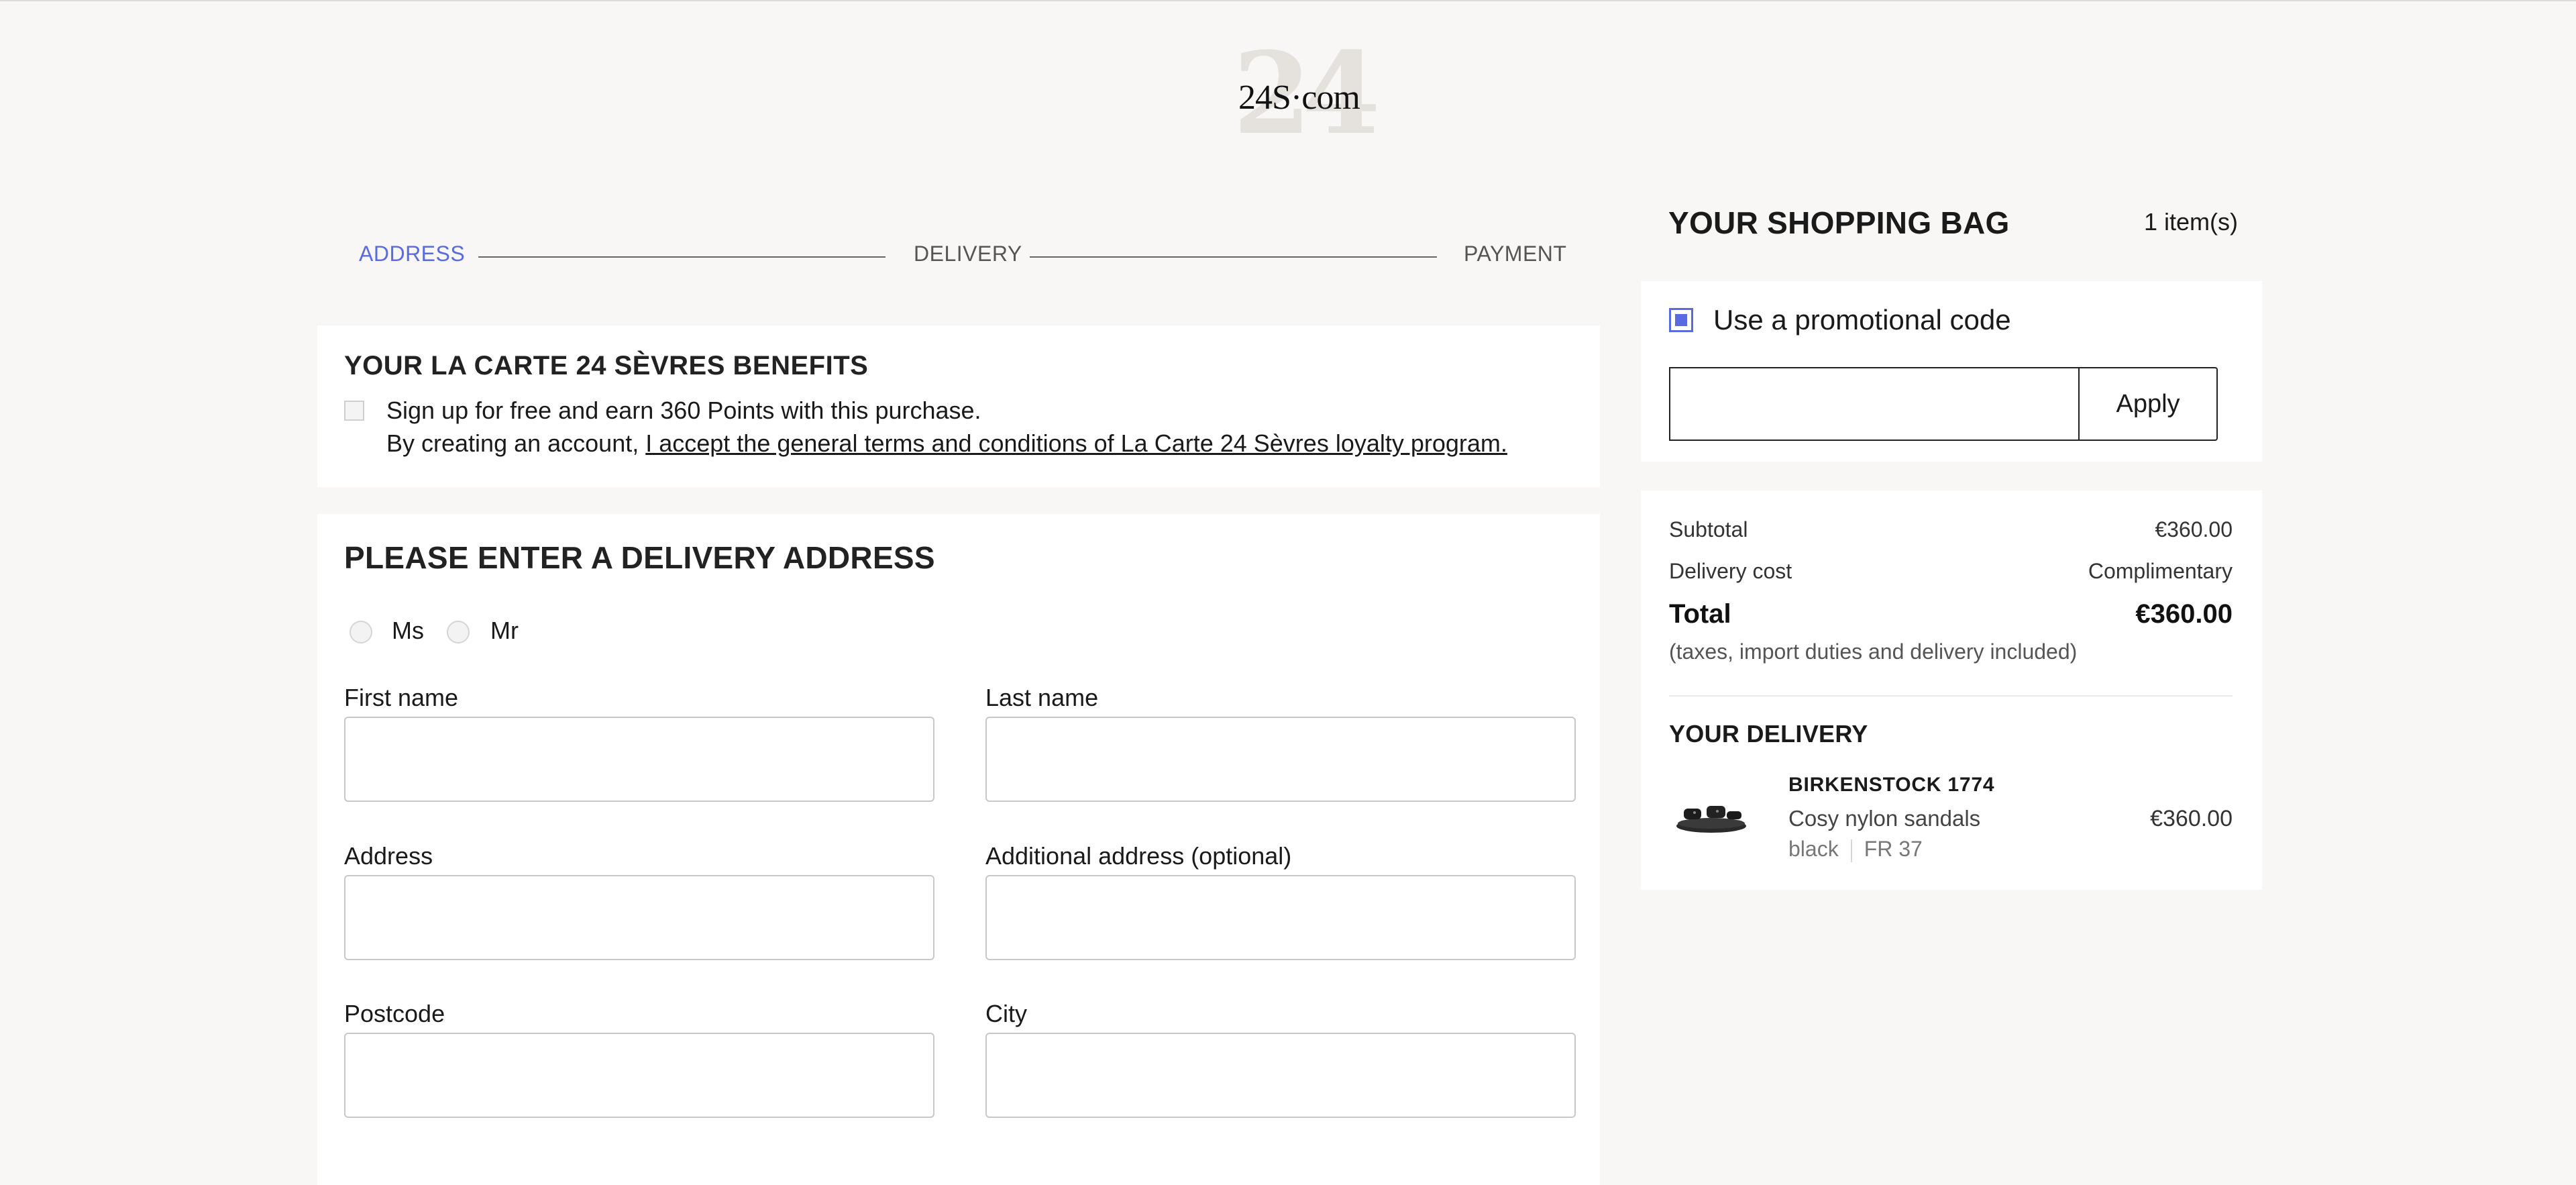  Describe the element at coordinates (1280, 759) in the screenshot. I see `last-name-input` at that location.